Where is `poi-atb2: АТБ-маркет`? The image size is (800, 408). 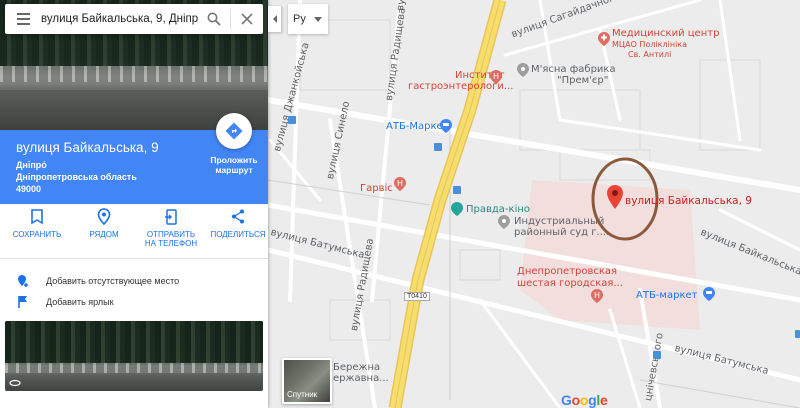 poi-atb2: АТБ-маркет is located at coordinates (666, 295).